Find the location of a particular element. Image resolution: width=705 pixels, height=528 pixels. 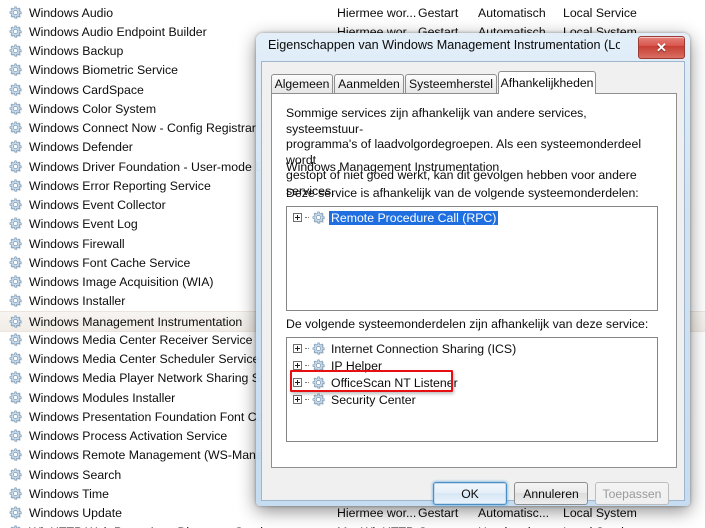

ok-button: OK is located at coordinates (470, 493).